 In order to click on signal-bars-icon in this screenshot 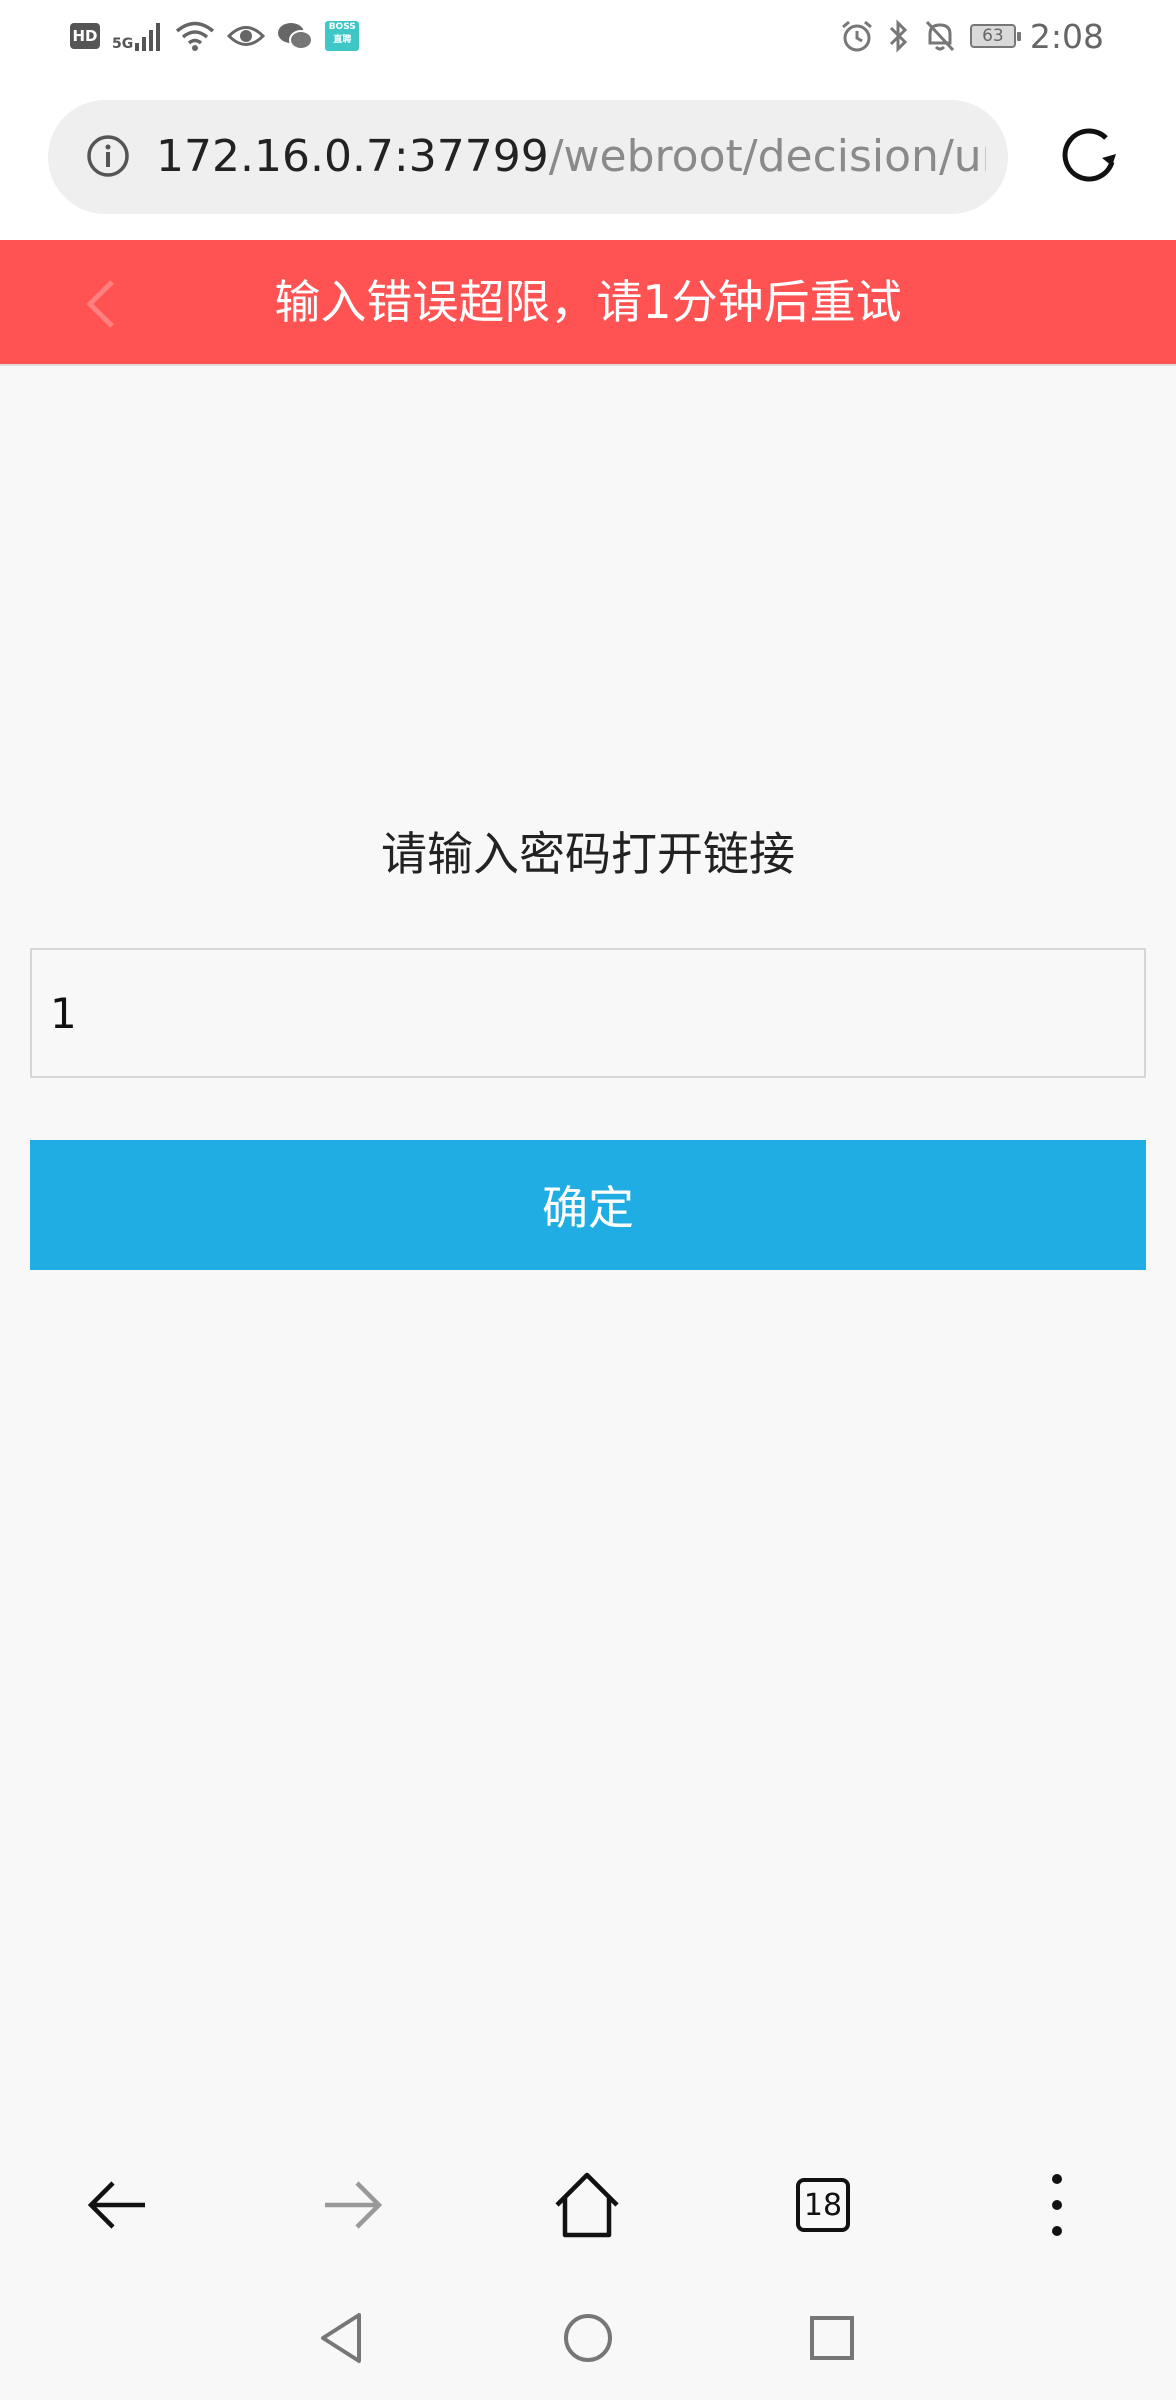, I will do `click(148, 37)`.